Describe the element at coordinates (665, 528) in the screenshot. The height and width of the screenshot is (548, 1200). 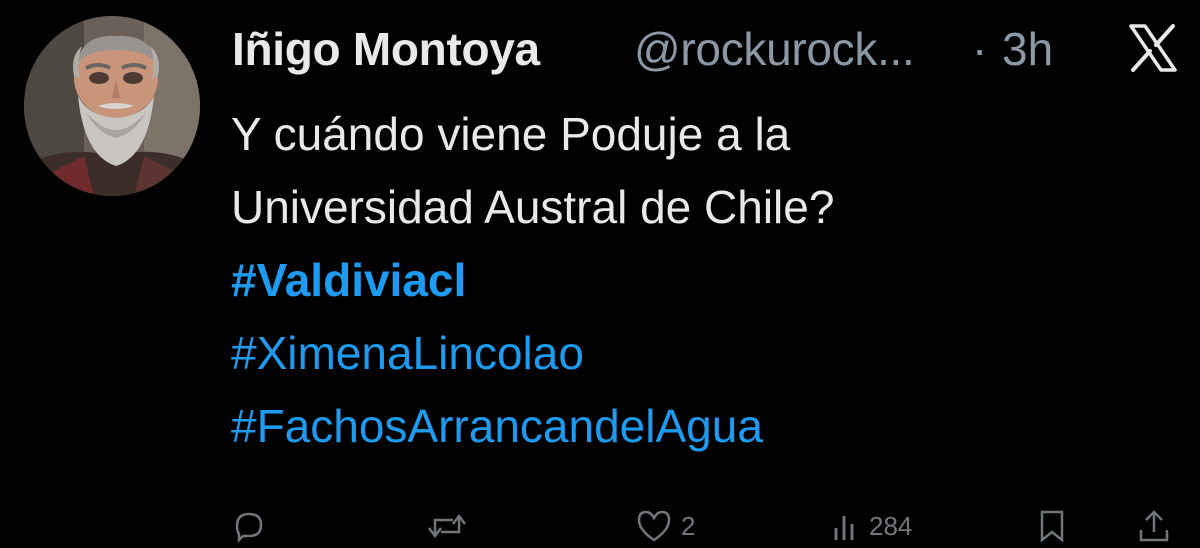
I see `like-button: 2` at that location.